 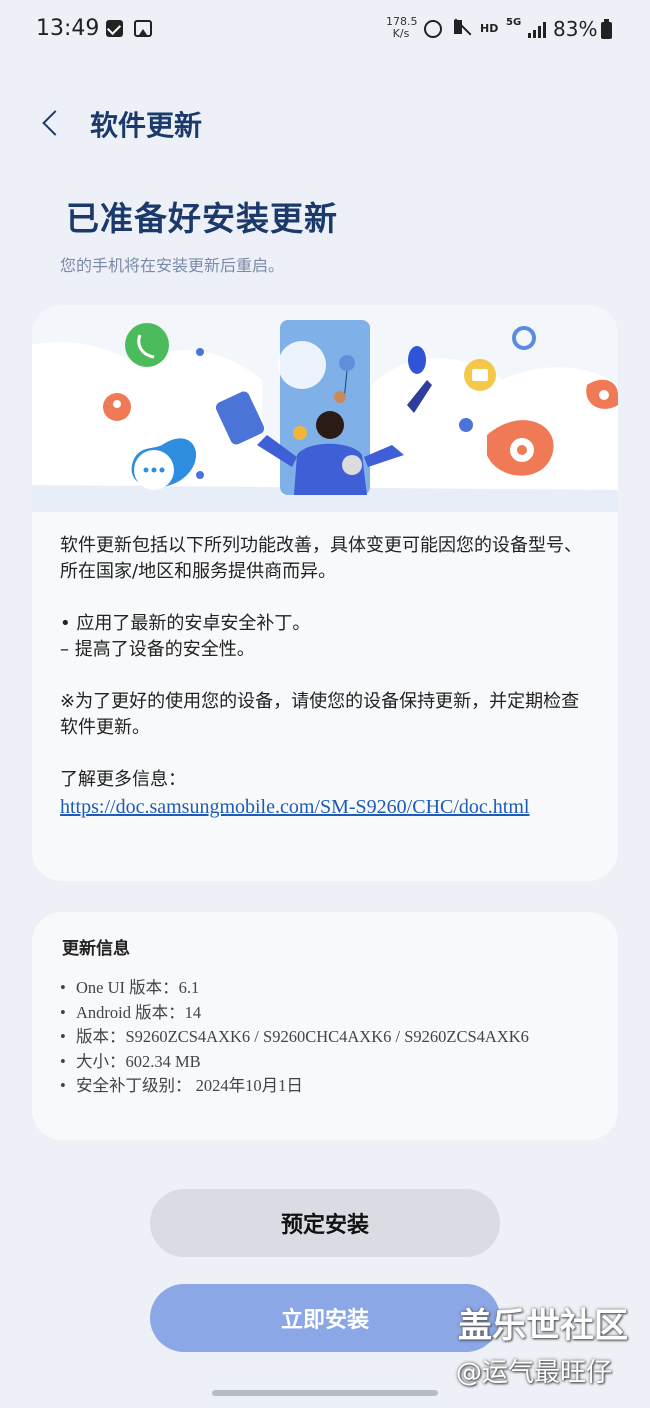 What do you see at coordinates (320, 714) in the screenshot?
I see `release-notes-advice: ※为了更好的使用您的设备，请使您的设备保持更新，并定期检查软件更新。` at bounding box center [320, 714].